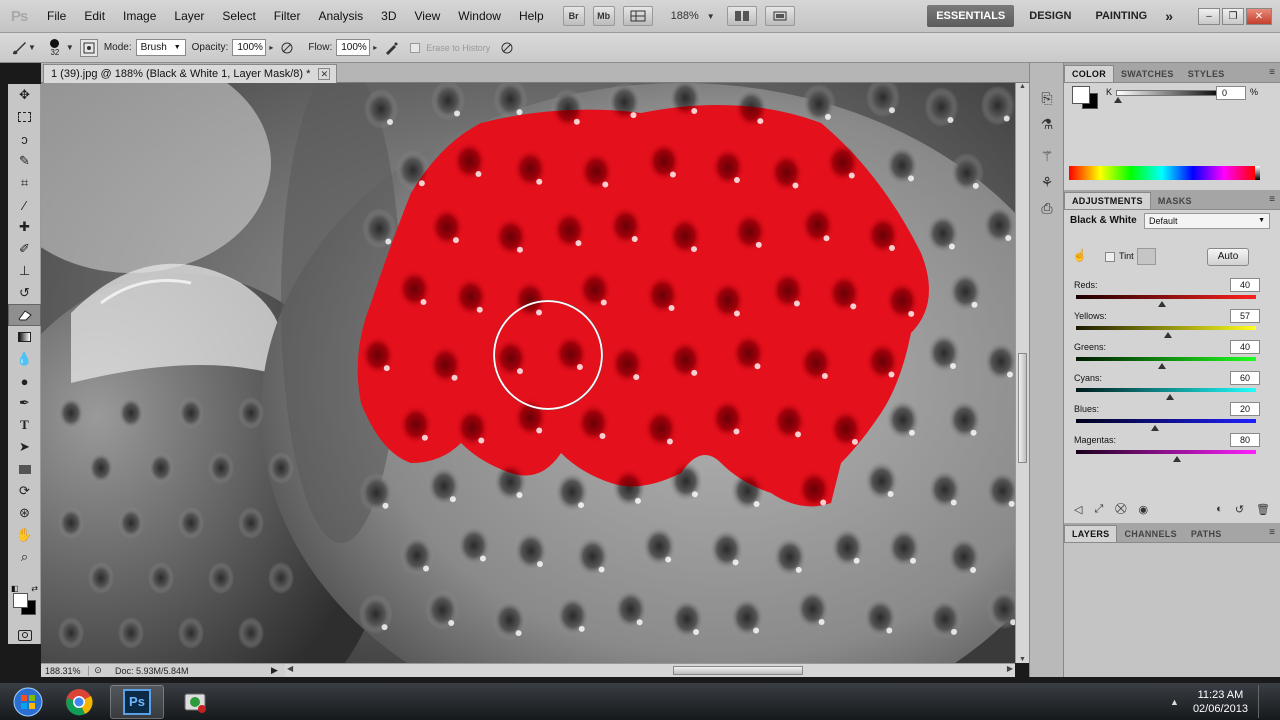  Describe the element at coordinates (1207, 221) in the screenshot. I see `preset-select: Default ▼` at that location.